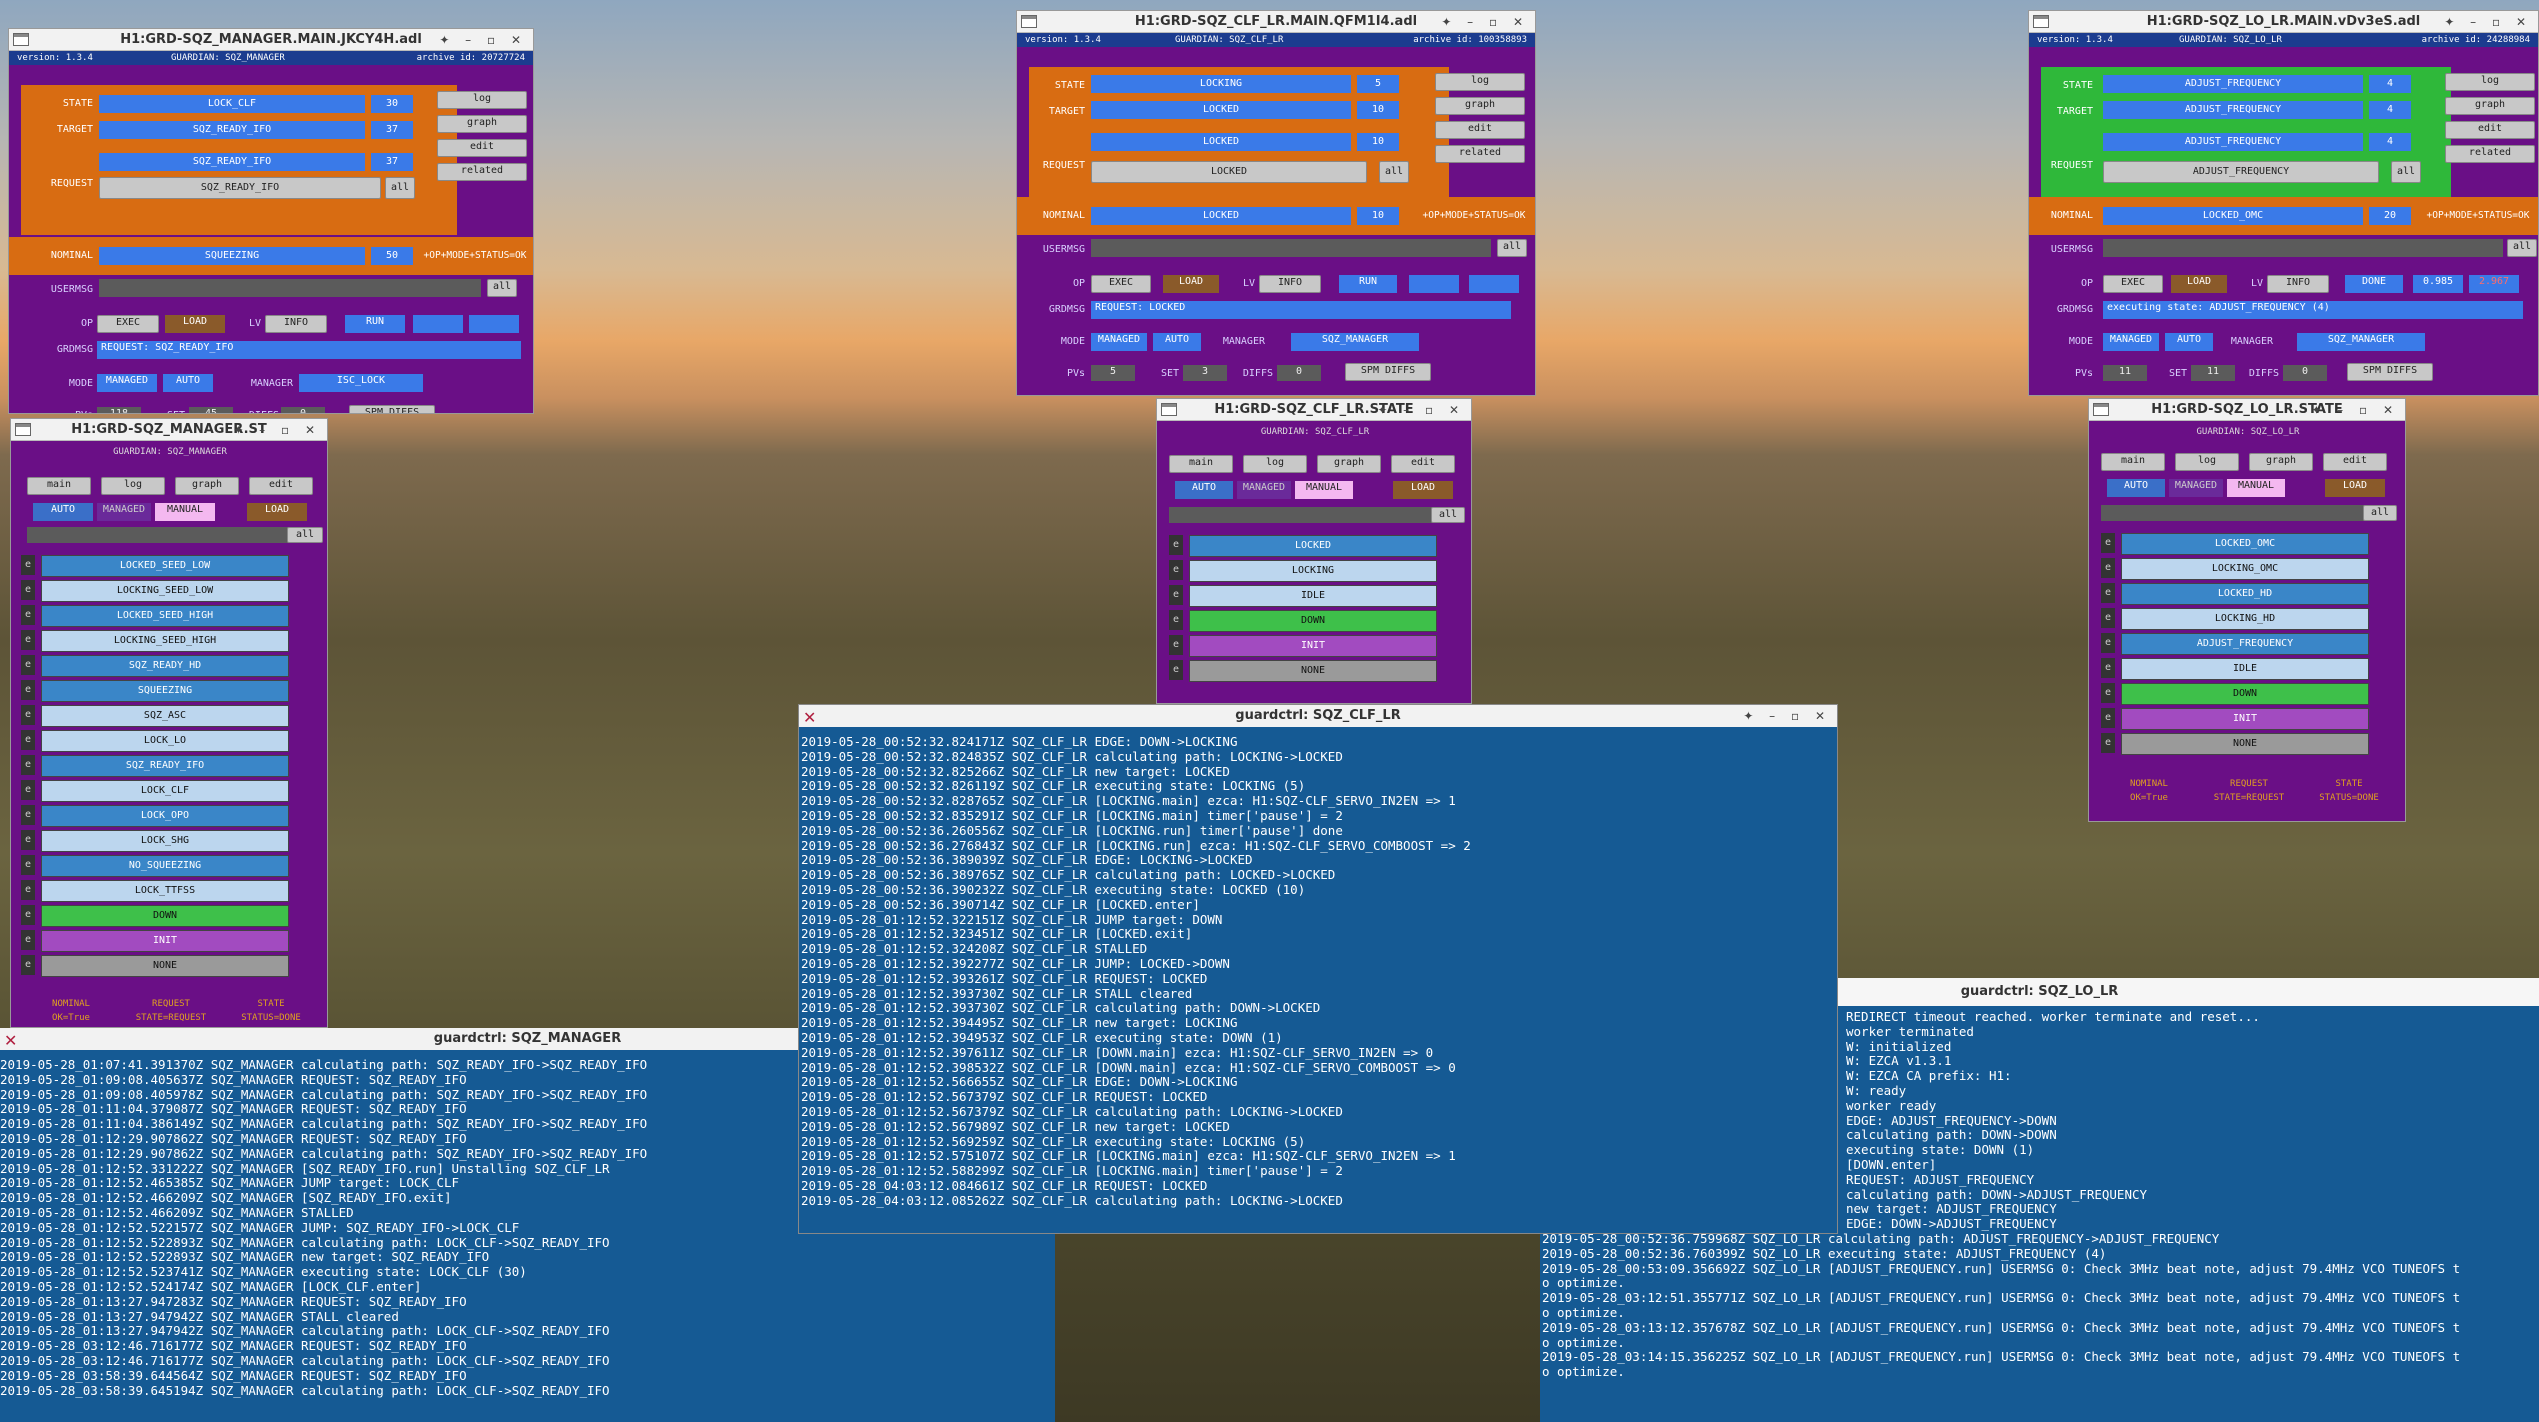 The image size is (2539, 1422). What do you see at coordinates (2245, 719) in the screenshot?
I see `state-button: INIT` at bounding box center [2245, 719].